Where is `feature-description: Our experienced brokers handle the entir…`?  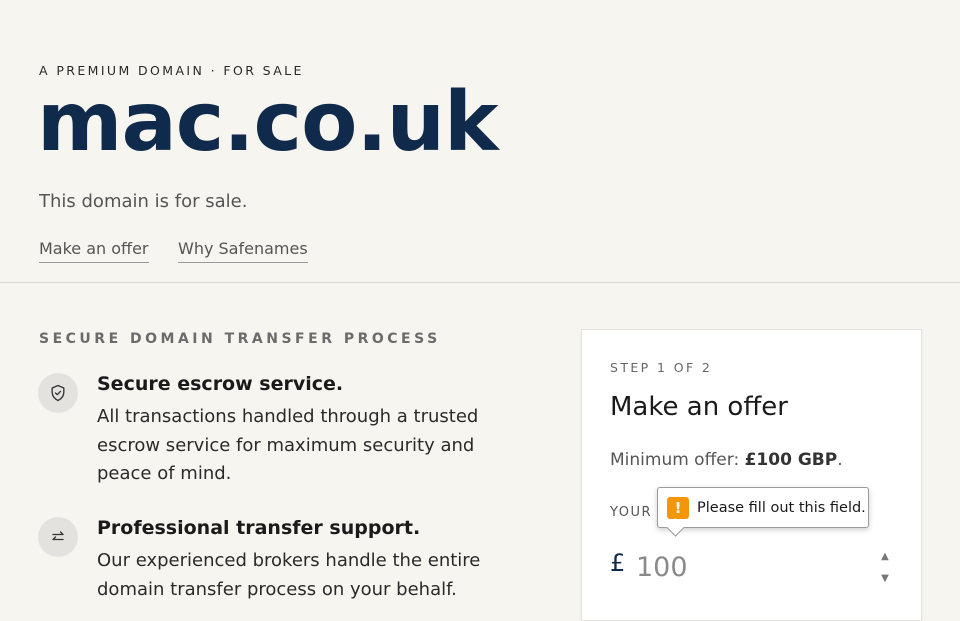
feature-description: Our experienced brokers handle the entir… is located at coordinates (289, 575).